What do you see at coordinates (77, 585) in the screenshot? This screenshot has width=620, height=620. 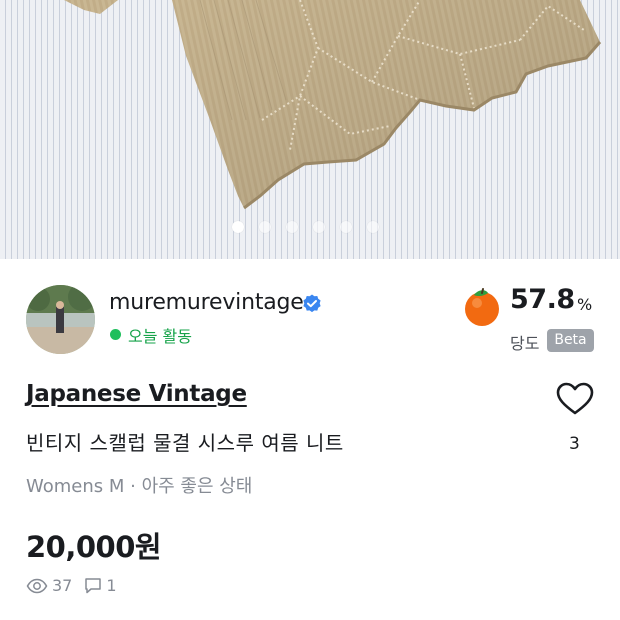 I see `product-stats: 37 1` at bounding box center [77, 585].